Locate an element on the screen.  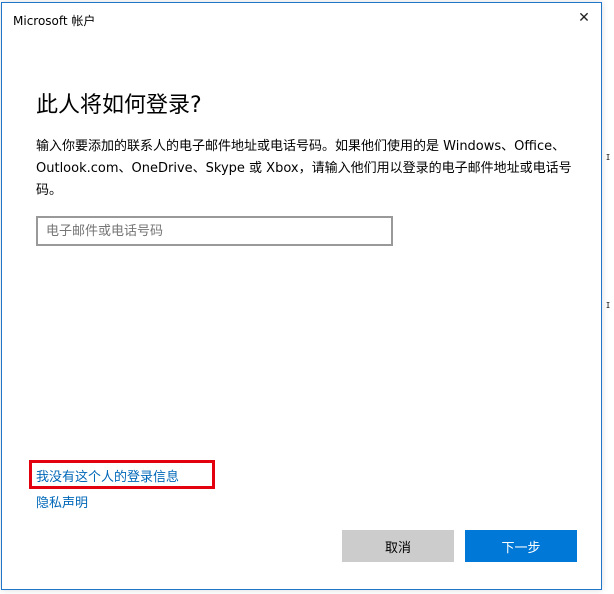
email-or-phone-input is located at coordinates (214, 231).